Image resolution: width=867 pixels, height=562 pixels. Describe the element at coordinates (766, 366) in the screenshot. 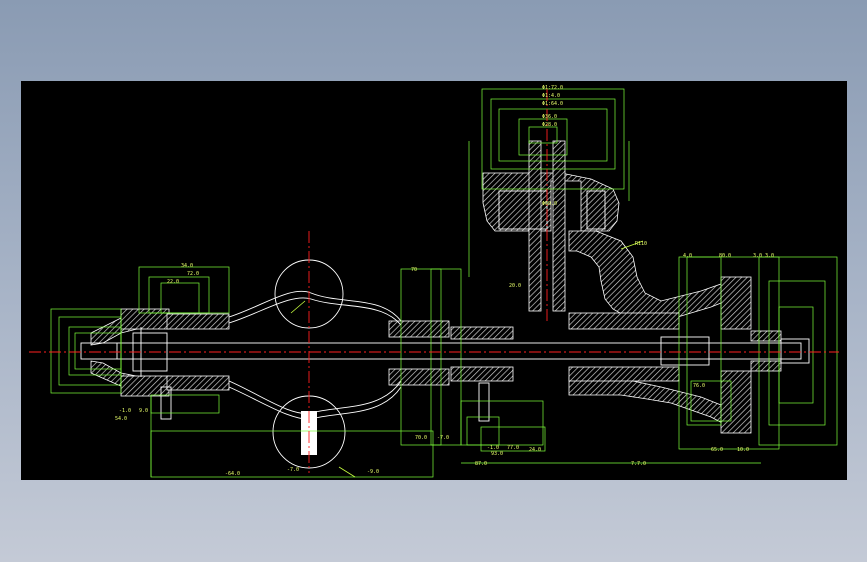

I see `right-cap-lower` at that location.